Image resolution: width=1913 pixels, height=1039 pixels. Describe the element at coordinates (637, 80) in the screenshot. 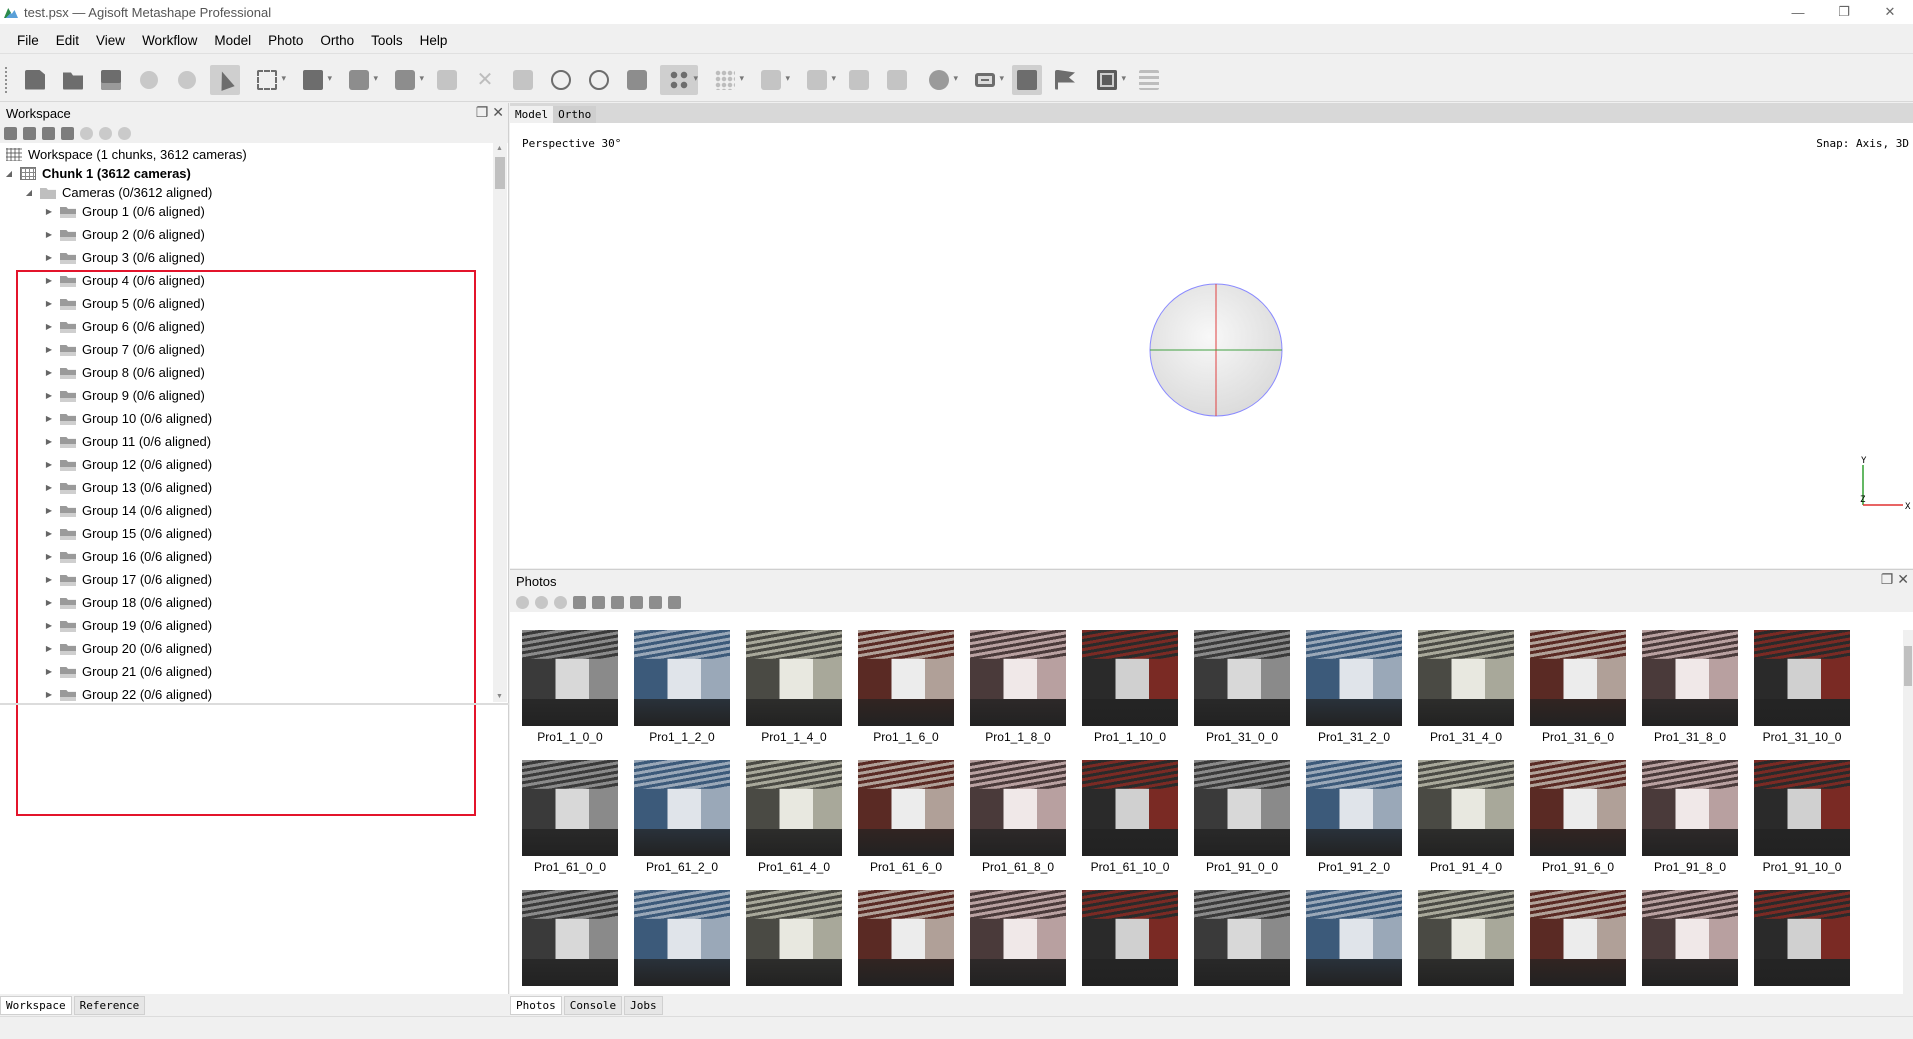

I see `reset-view-button` at that location.